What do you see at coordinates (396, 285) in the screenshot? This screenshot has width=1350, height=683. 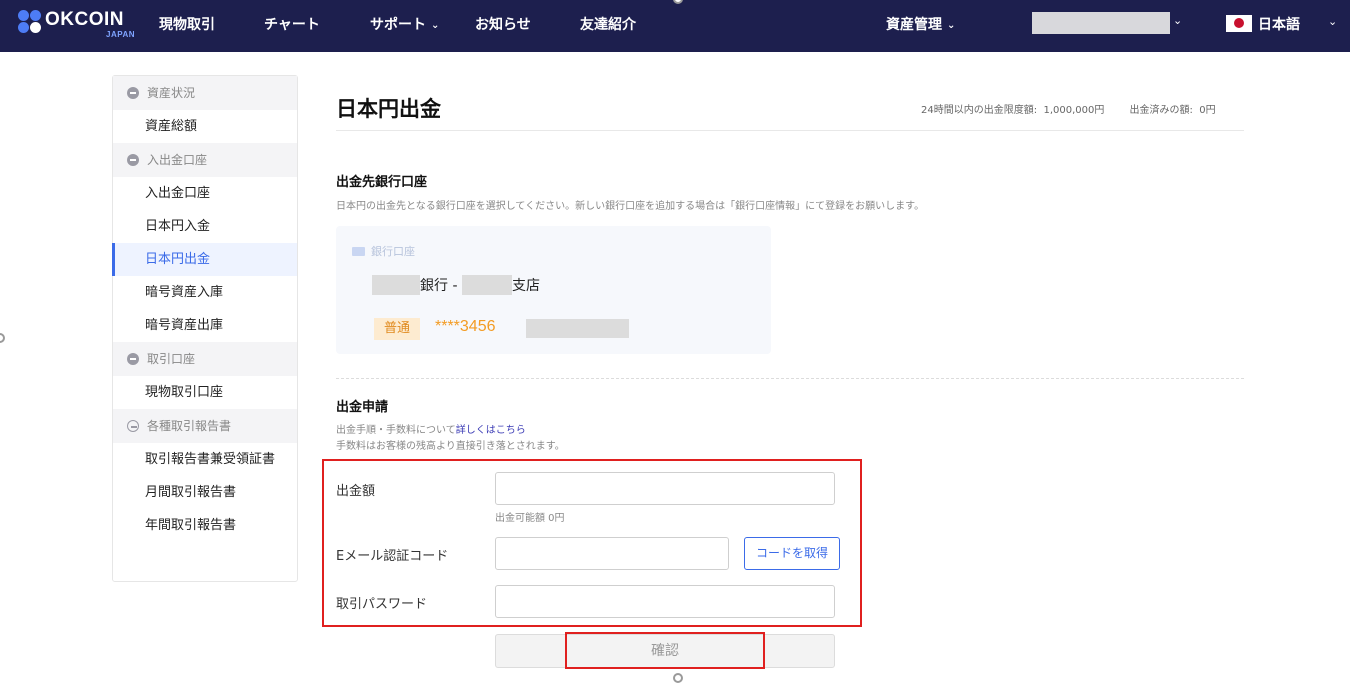 I see `bank-name-masked` at bounding box center [396, 285].